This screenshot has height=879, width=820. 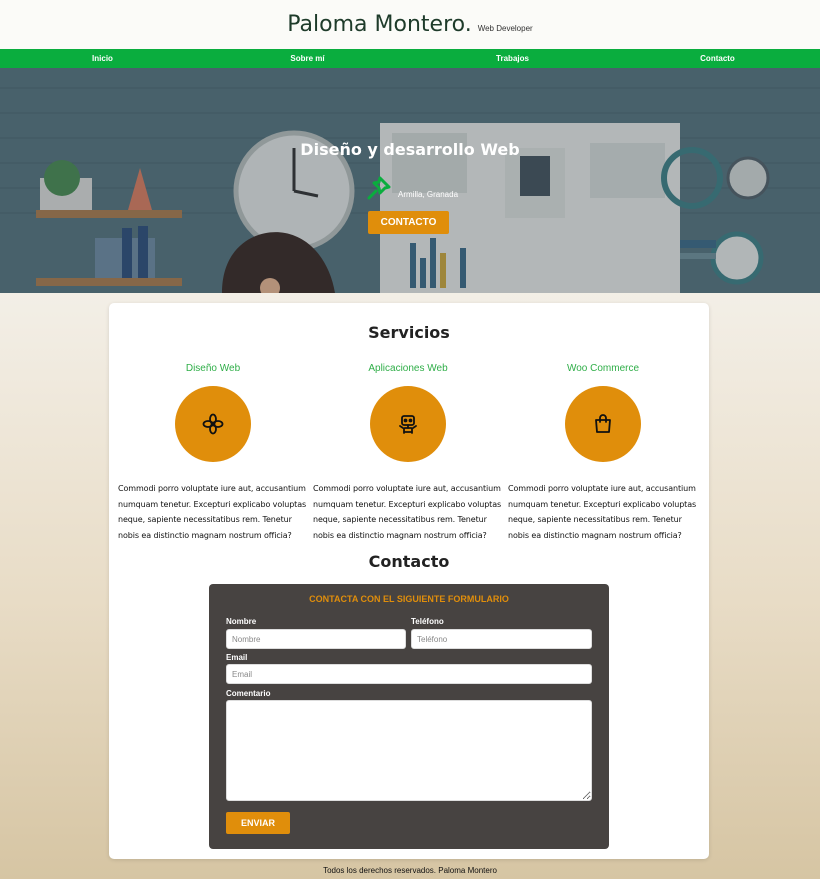 I want to click on phone-label: Teléfono, so click(x=427, y=621).